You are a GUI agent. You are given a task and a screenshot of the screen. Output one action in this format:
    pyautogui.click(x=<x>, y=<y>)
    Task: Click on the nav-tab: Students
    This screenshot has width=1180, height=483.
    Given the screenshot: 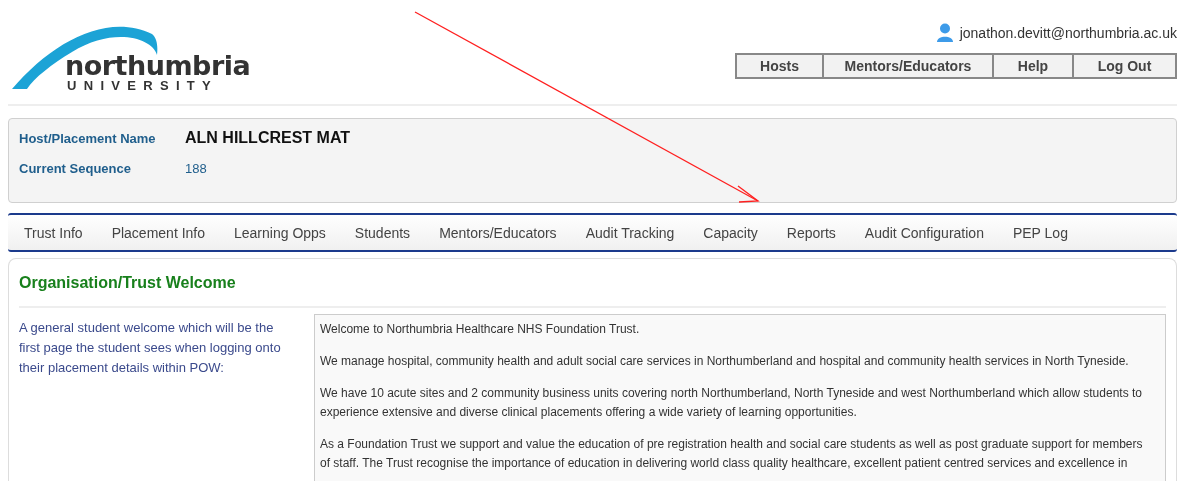 What is the action you would take?
    pyautogui.click(x=384, y=232)
    